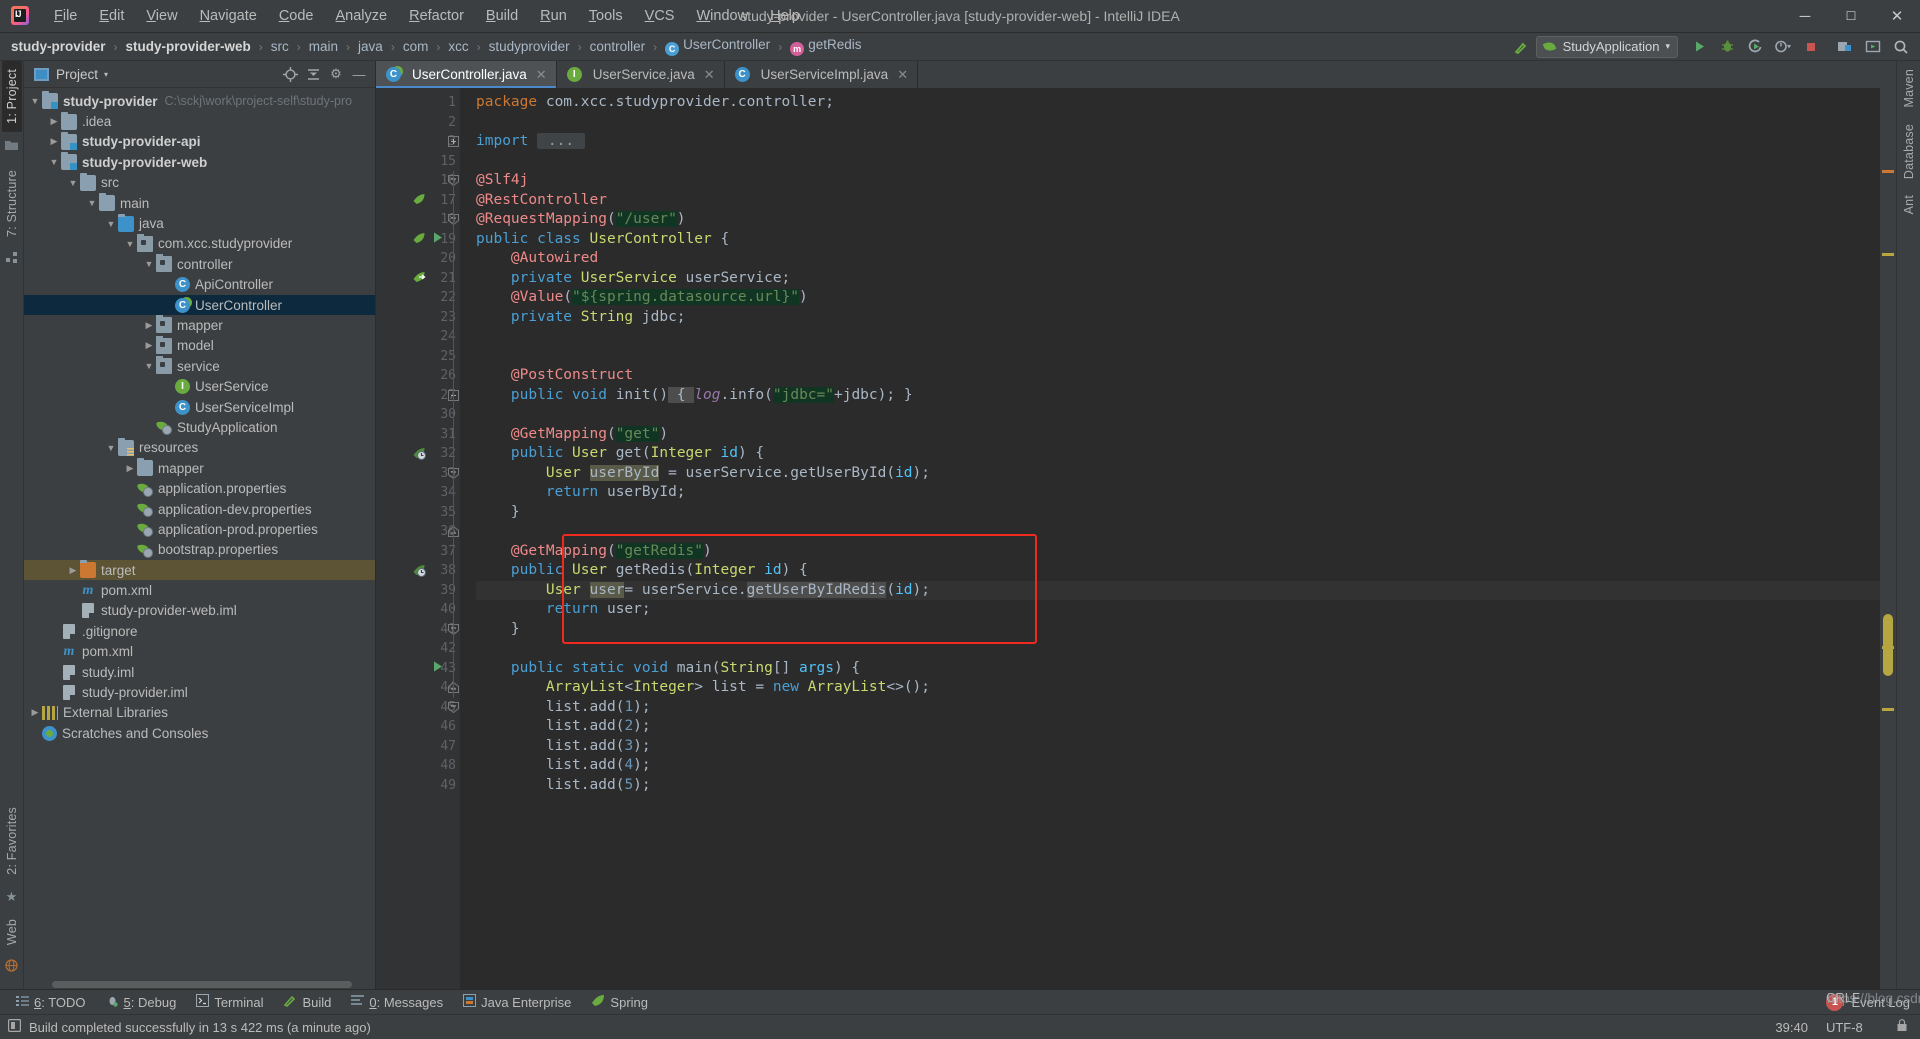  Describe the element at coordinates (517, 1002) in the screenshot. I see `tool-window-java-enterprise: Java Enterprise` at that location.